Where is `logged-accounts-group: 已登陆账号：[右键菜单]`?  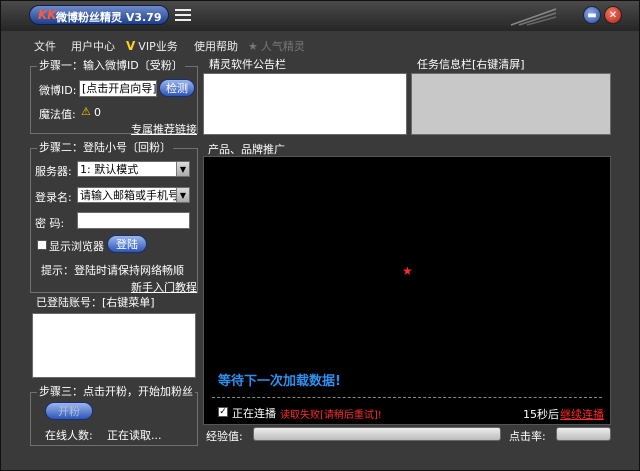
logged-accounts-group: 已登陆账号：[右键菜单] is located at coordinates (114, 338).